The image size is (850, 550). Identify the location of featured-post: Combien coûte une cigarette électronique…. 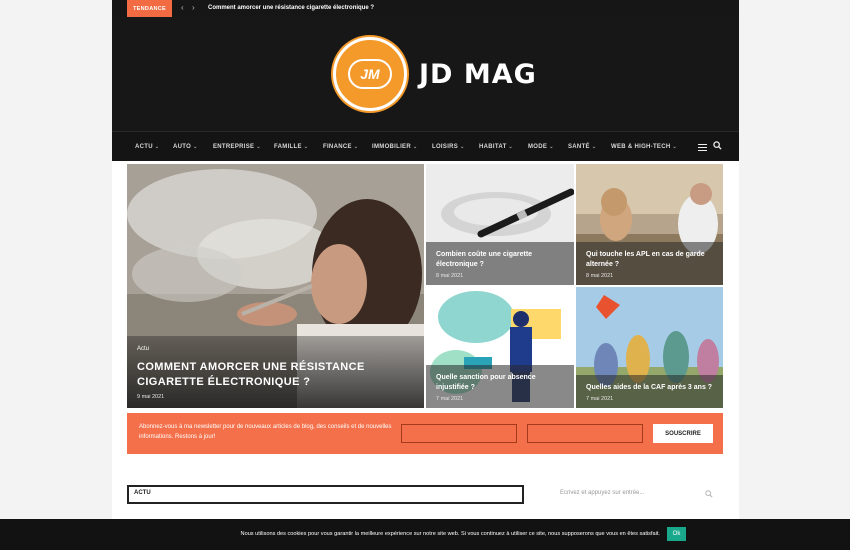
(500, 224).